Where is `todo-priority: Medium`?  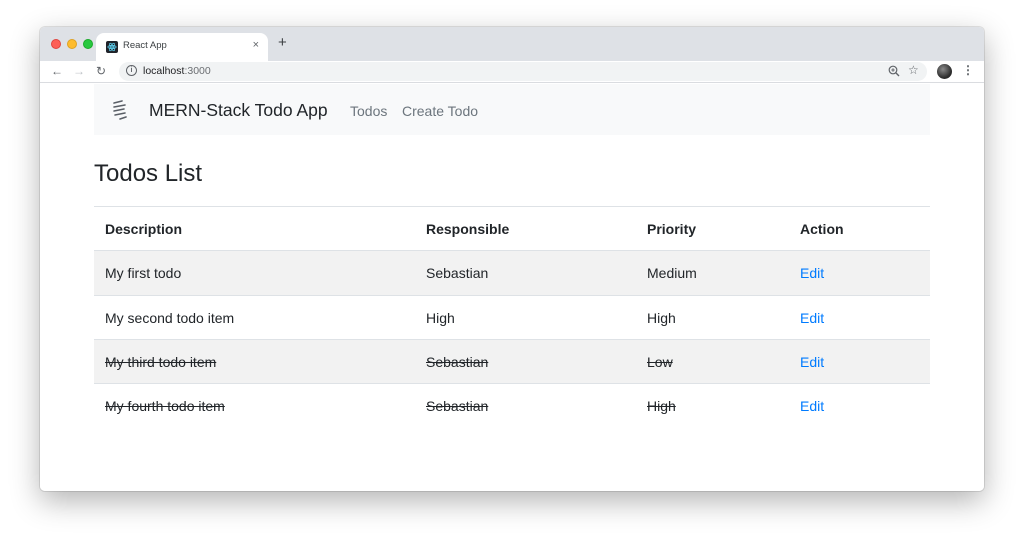
todo-priority: Medium is located at coordinates (672, 273).